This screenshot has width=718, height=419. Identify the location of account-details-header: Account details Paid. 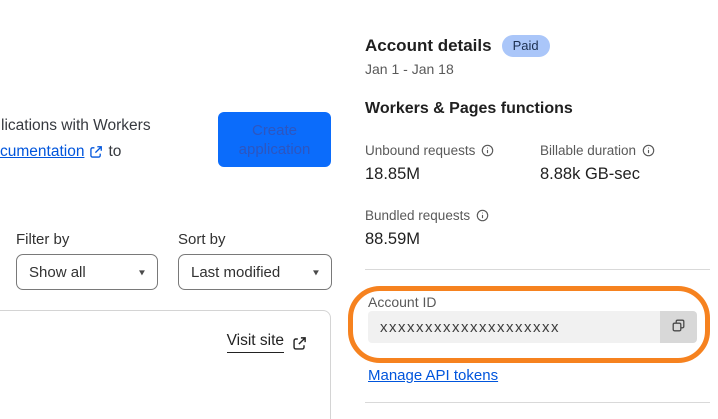
(457, 46).